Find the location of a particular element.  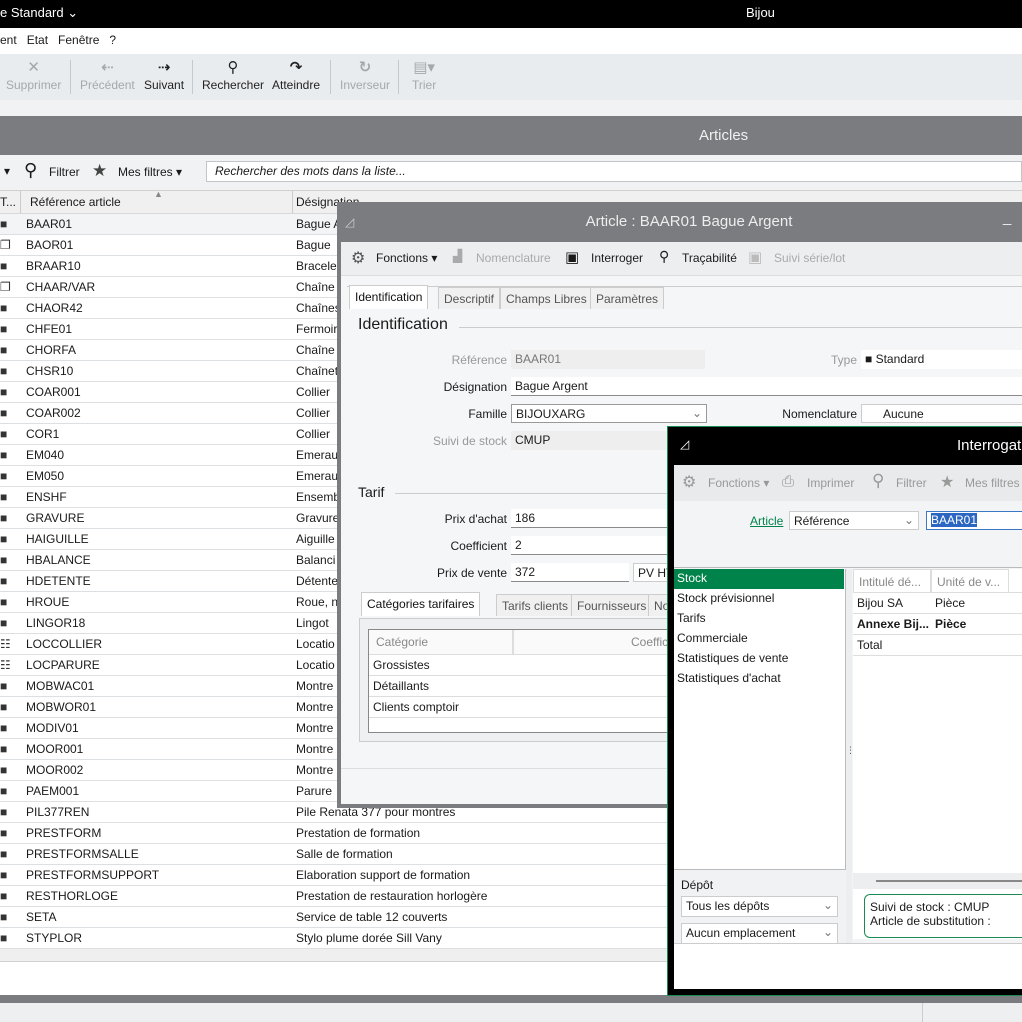

printer-icon: ⎙ is located at coordinates (788, 481).